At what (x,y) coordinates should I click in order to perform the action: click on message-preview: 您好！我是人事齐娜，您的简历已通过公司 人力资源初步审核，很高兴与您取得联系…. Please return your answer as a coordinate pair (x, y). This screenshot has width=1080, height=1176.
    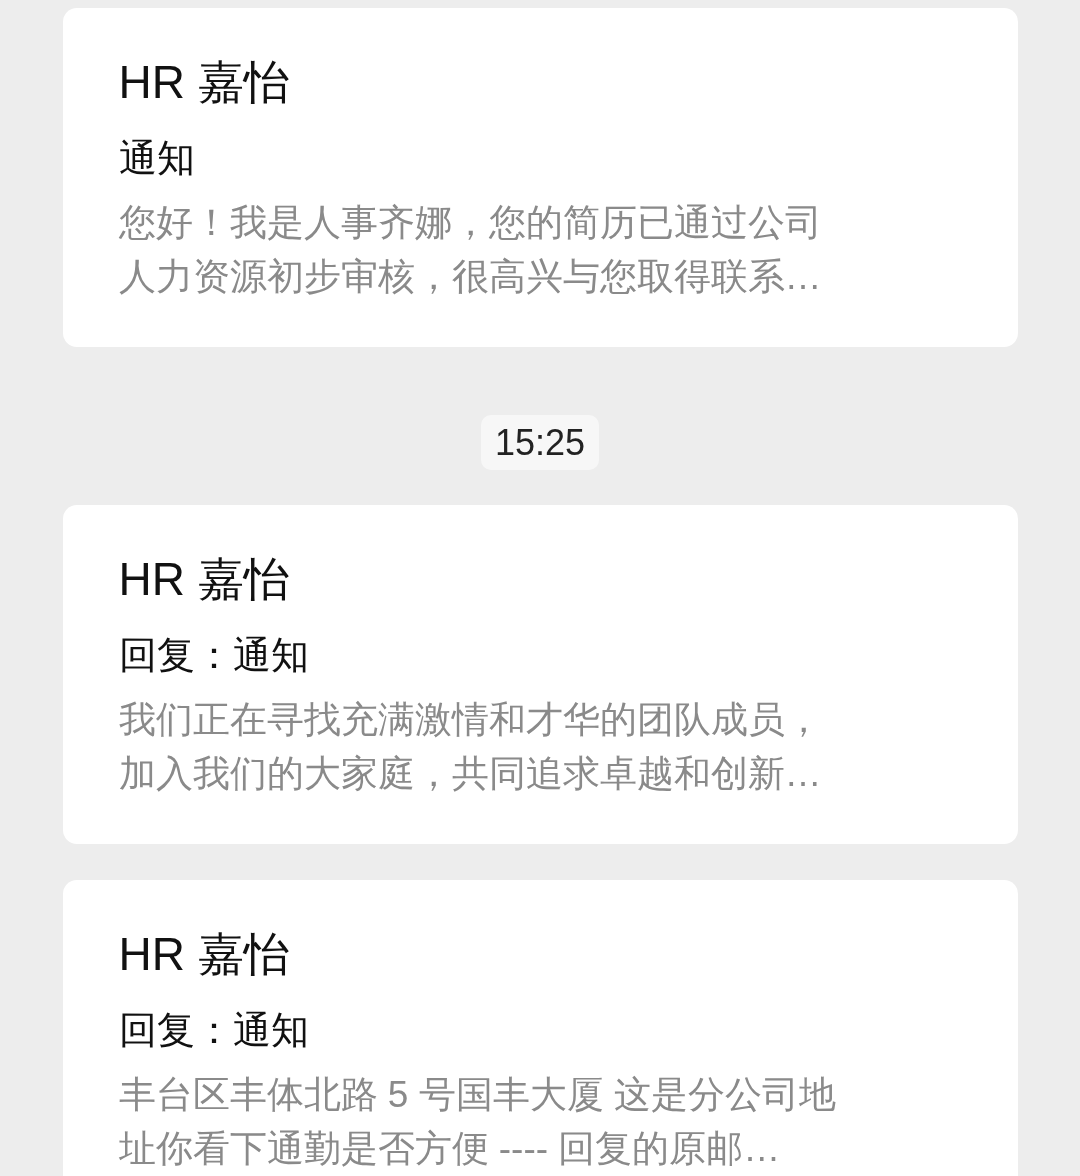
    Looking at the image, I should click on (470, 250).